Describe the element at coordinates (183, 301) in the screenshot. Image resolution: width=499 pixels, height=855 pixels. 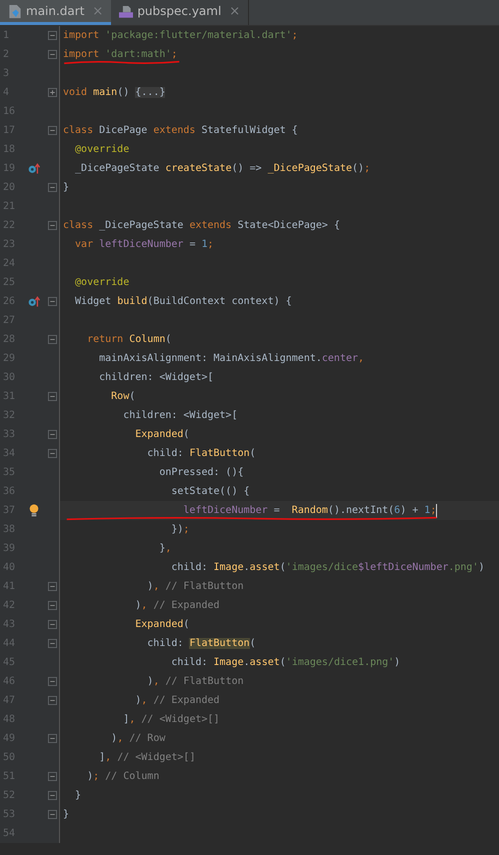
I see `code-line: Widget build(BuildContext context) {` at that location.